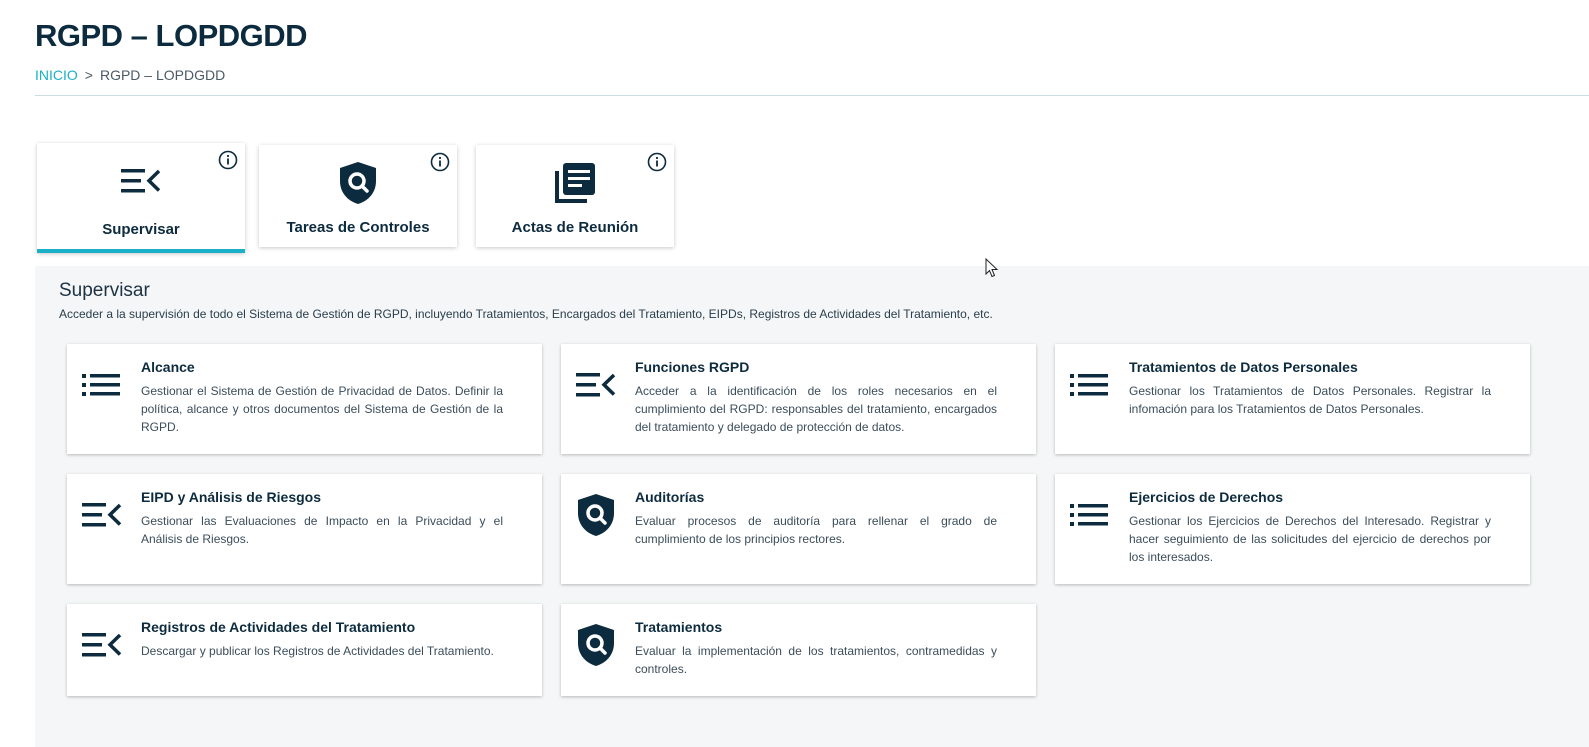 This screenshot has height=747, width=1589. I want to click on breadcrumb: INICIO > RGPD – LOPDGDD, so click(130, 75).